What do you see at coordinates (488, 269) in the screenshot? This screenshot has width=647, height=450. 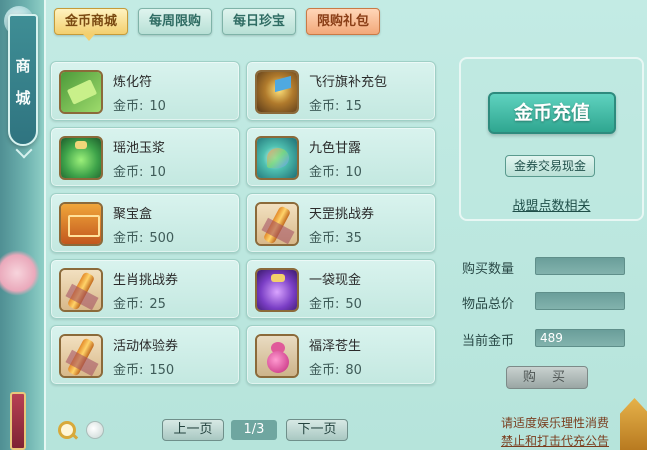 I see `quantity-label: 购买数量` at bounding box center [488, 269].